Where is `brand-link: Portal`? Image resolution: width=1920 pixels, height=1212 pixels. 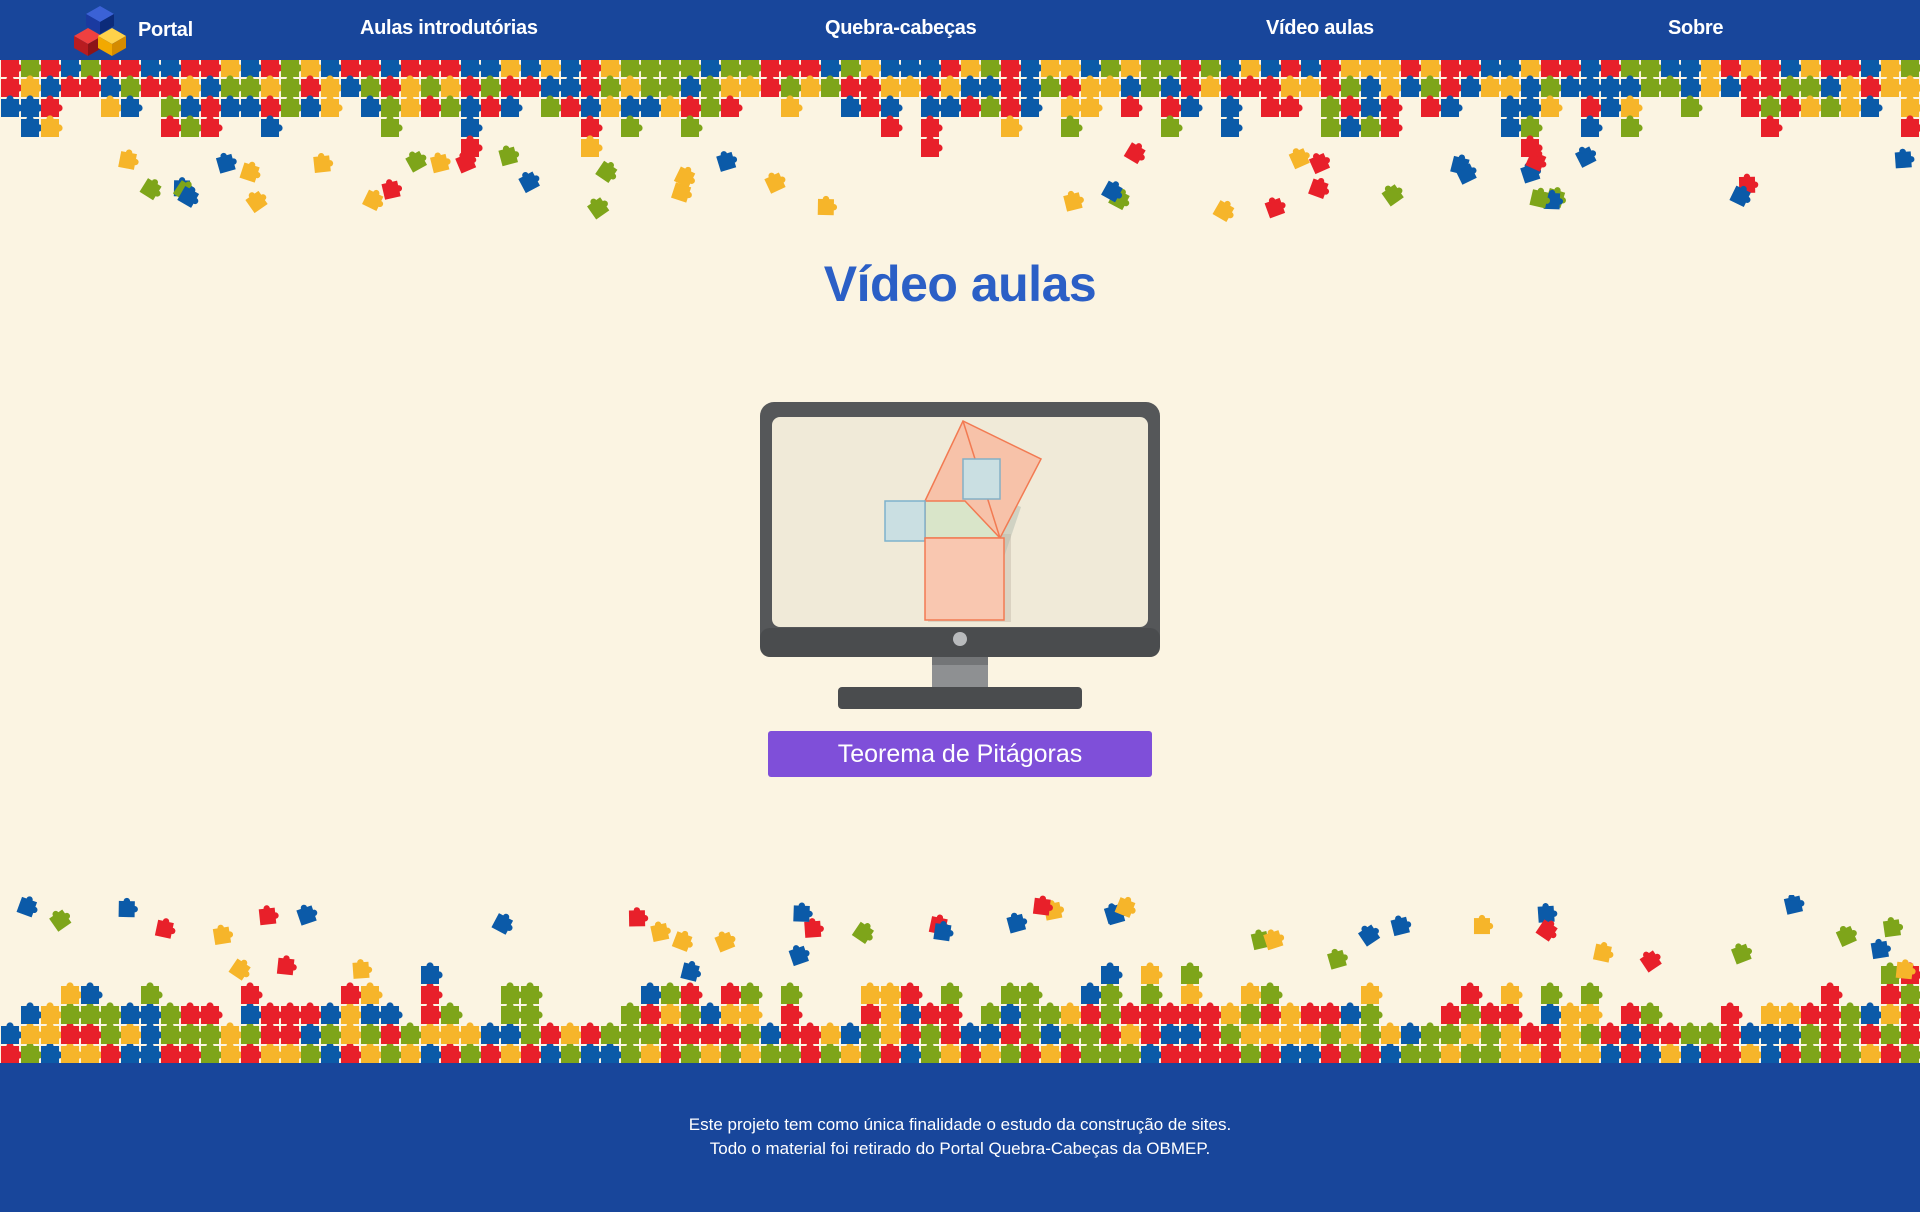 brand-link: Portal is located at coordinates (133, 30).